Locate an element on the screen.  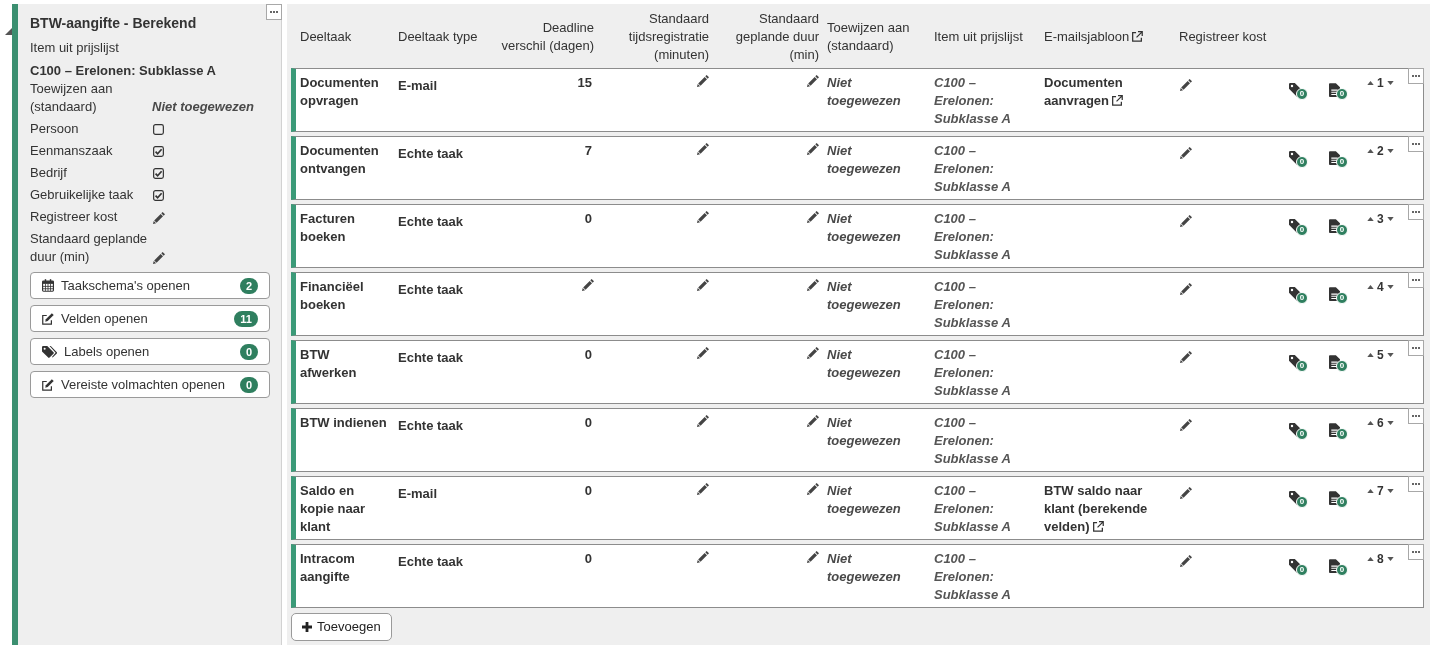
deadline-days: 7 is located at coordinates (546, 151).